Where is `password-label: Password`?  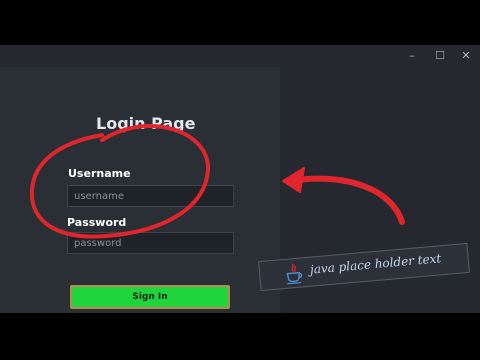 password-label: Password is located at coordinates (97, 222).